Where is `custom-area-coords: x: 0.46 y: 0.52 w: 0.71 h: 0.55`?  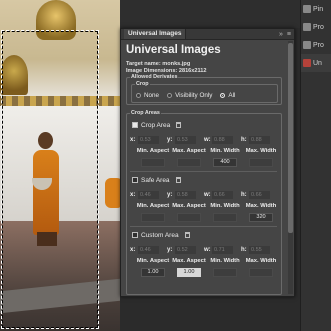
custom-area-coords: x: 0.46 y: 0.52 w: 0.71 h: 0.55 is located at coordinates (204, 250).